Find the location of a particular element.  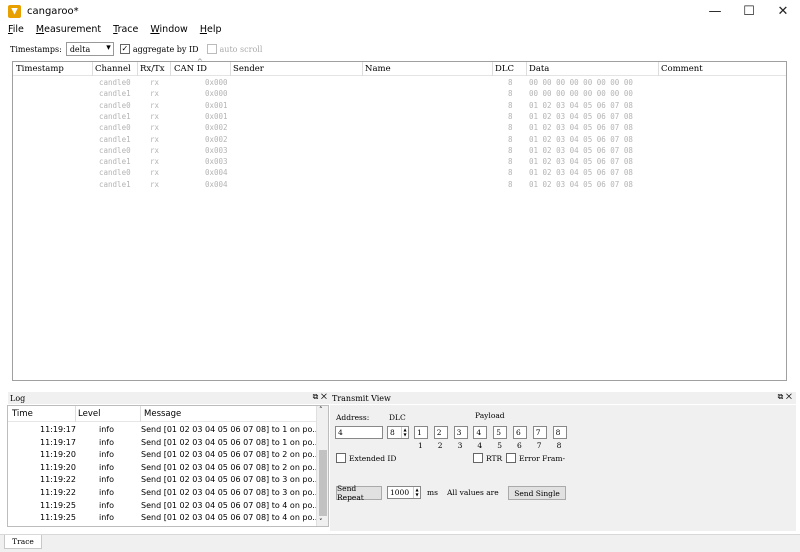

close-button: ✕ is located at coordinates (783, 11).